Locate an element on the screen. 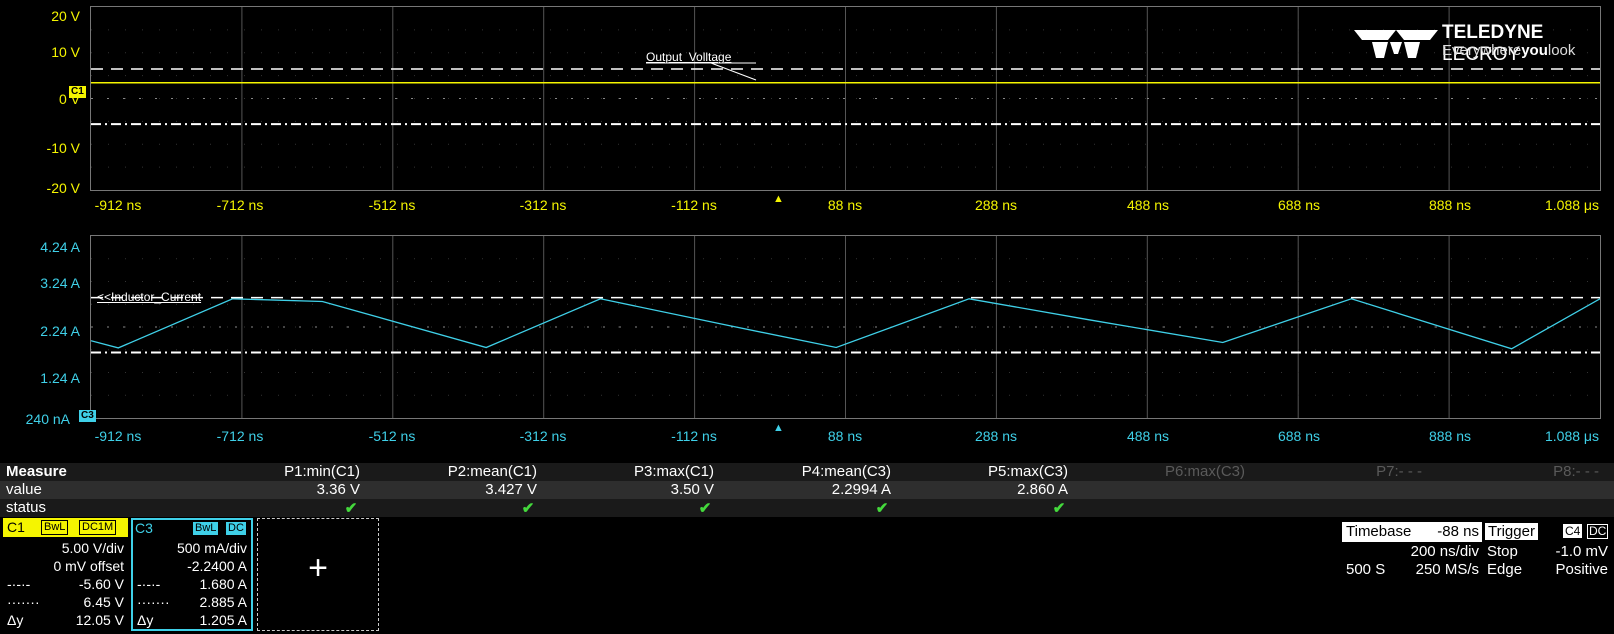 The image size is (1614, 634). c3-xlabel-0: -912 ns is located at coordinates (118, 436).